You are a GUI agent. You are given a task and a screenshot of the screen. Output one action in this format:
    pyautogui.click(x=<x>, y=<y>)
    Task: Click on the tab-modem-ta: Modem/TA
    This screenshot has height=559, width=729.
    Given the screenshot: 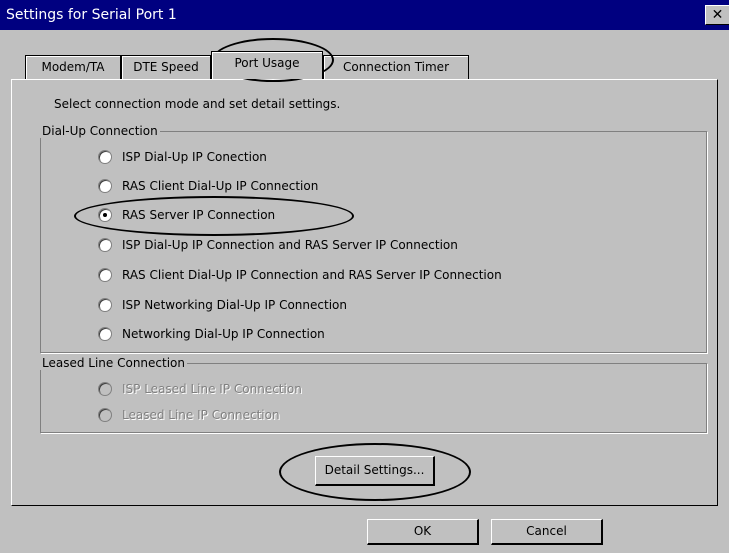 What is the action you would take?
    pyautogui.click(x=73, y=67)
    